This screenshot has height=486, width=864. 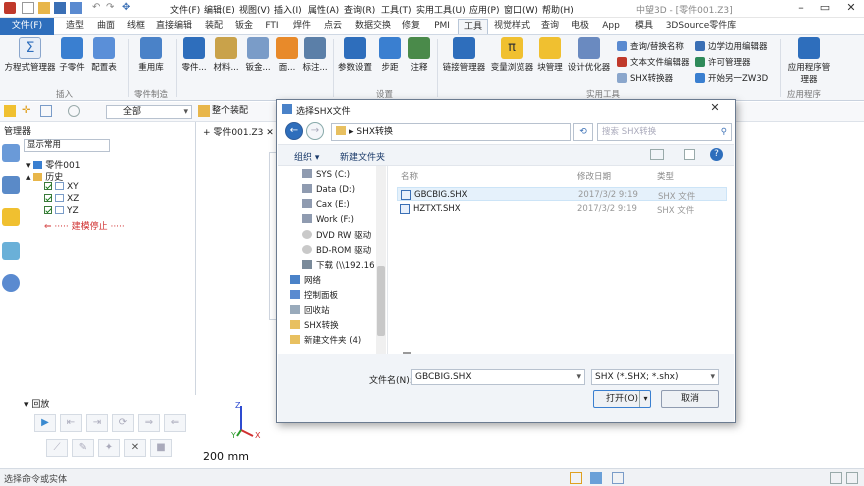 I want to click on manager-tree-icon, so click(x=11, y=153).